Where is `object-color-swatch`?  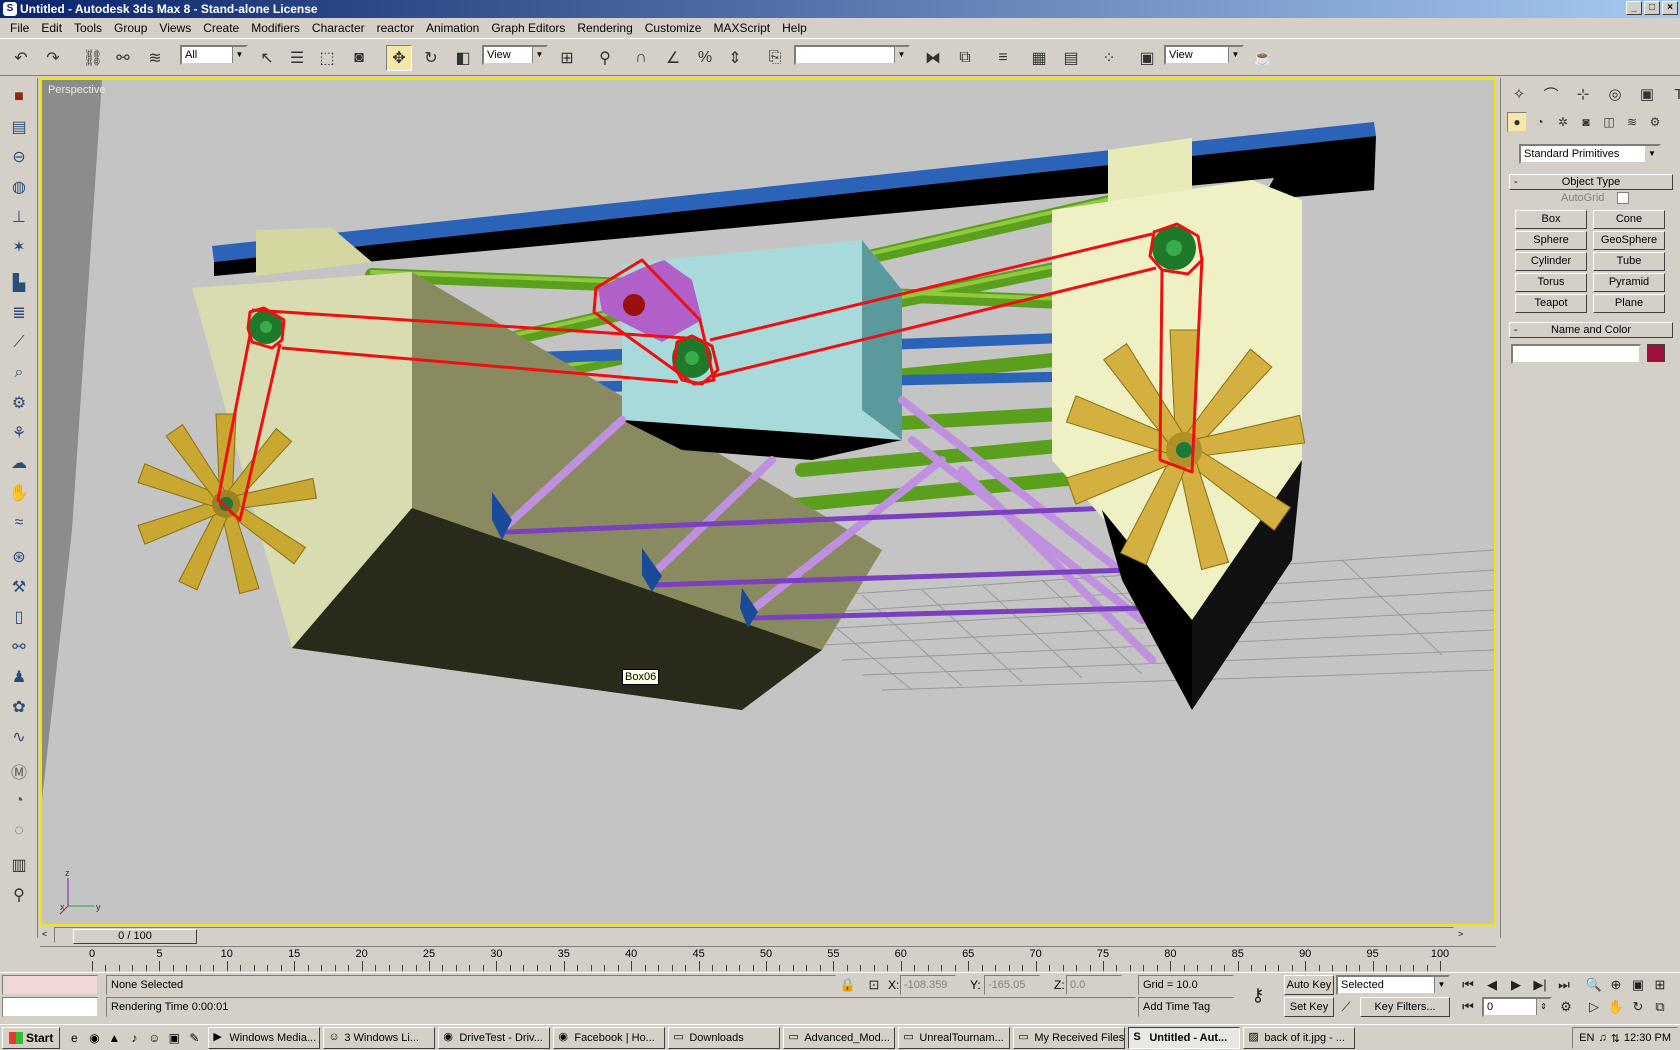
object-color-swatch is located at coordinates (1656, 353).